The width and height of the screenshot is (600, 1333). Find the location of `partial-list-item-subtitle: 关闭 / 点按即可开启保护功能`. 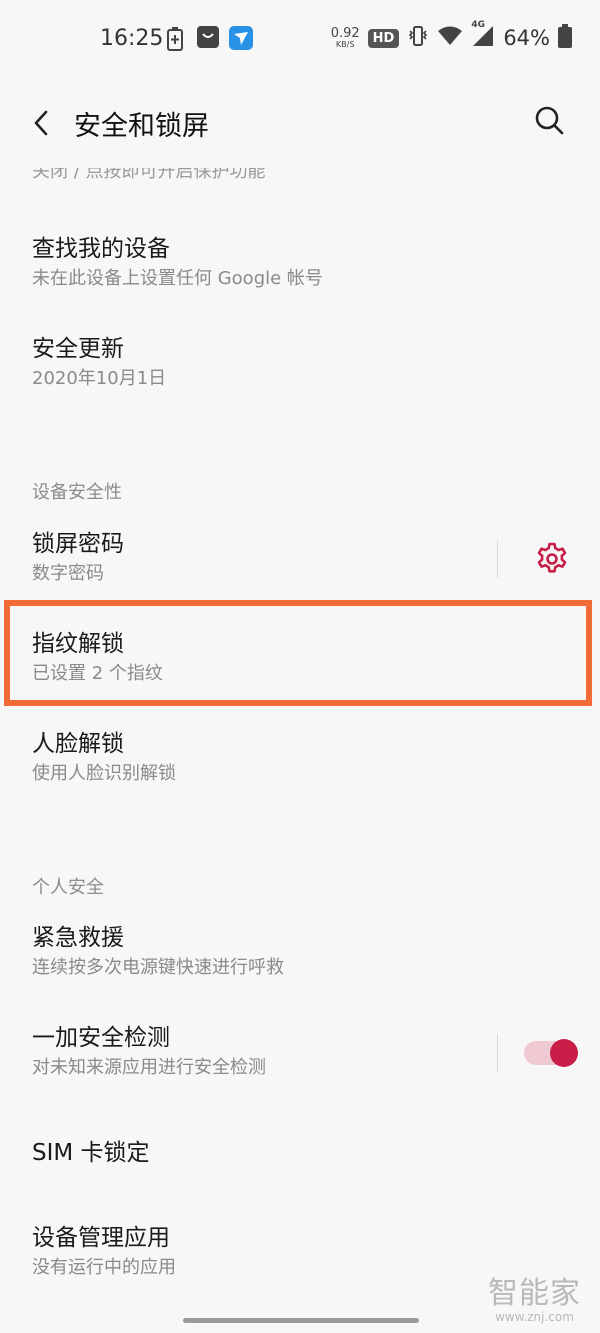

partial-list-item-subtitle: 关闭 / 点按即可开启保护功能 is located at coordinates (149, 175).